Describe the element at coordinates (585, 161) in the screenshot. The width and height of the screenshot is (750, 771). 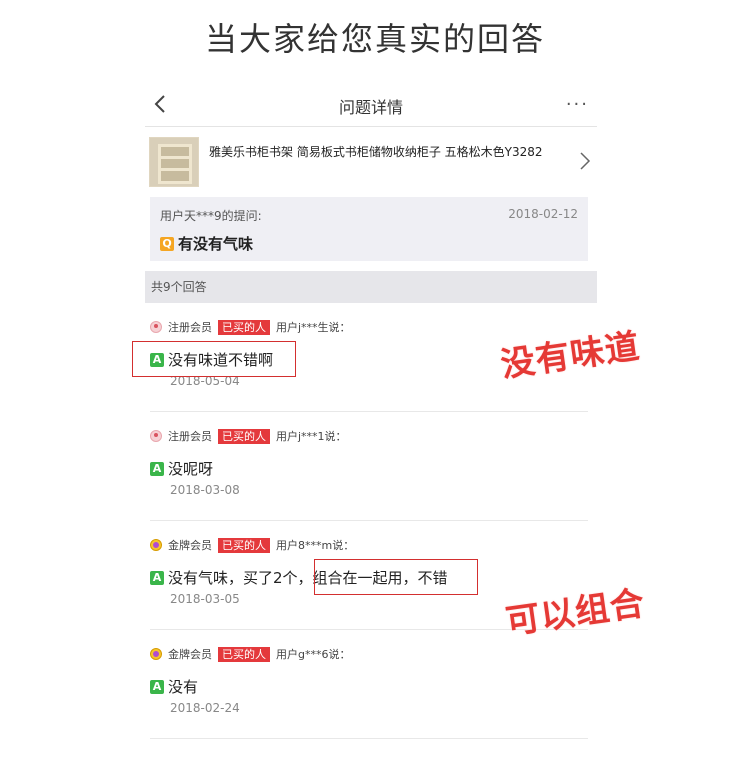
I see `chevron-right-icon` at that location.